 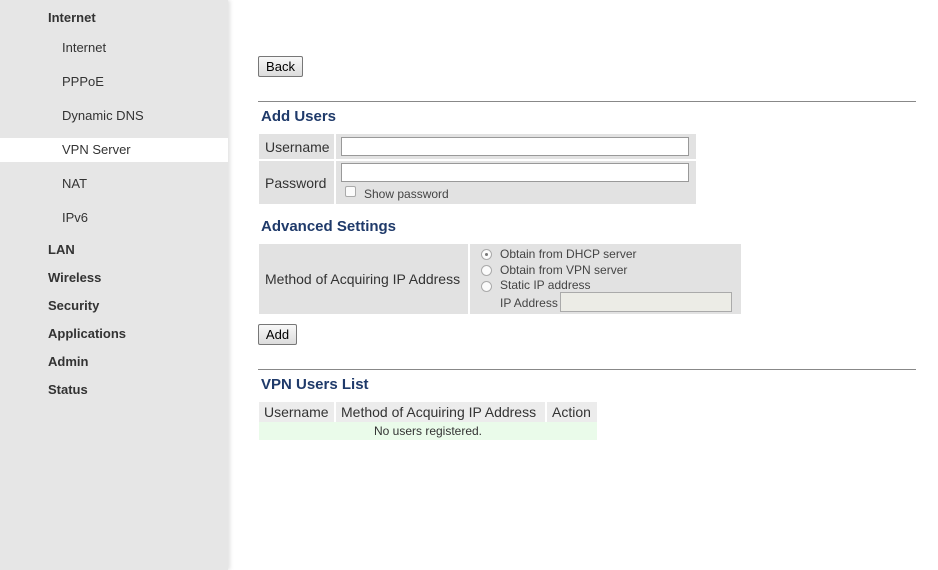 I want to click on back-button: Back, so click(x=280, y=66).